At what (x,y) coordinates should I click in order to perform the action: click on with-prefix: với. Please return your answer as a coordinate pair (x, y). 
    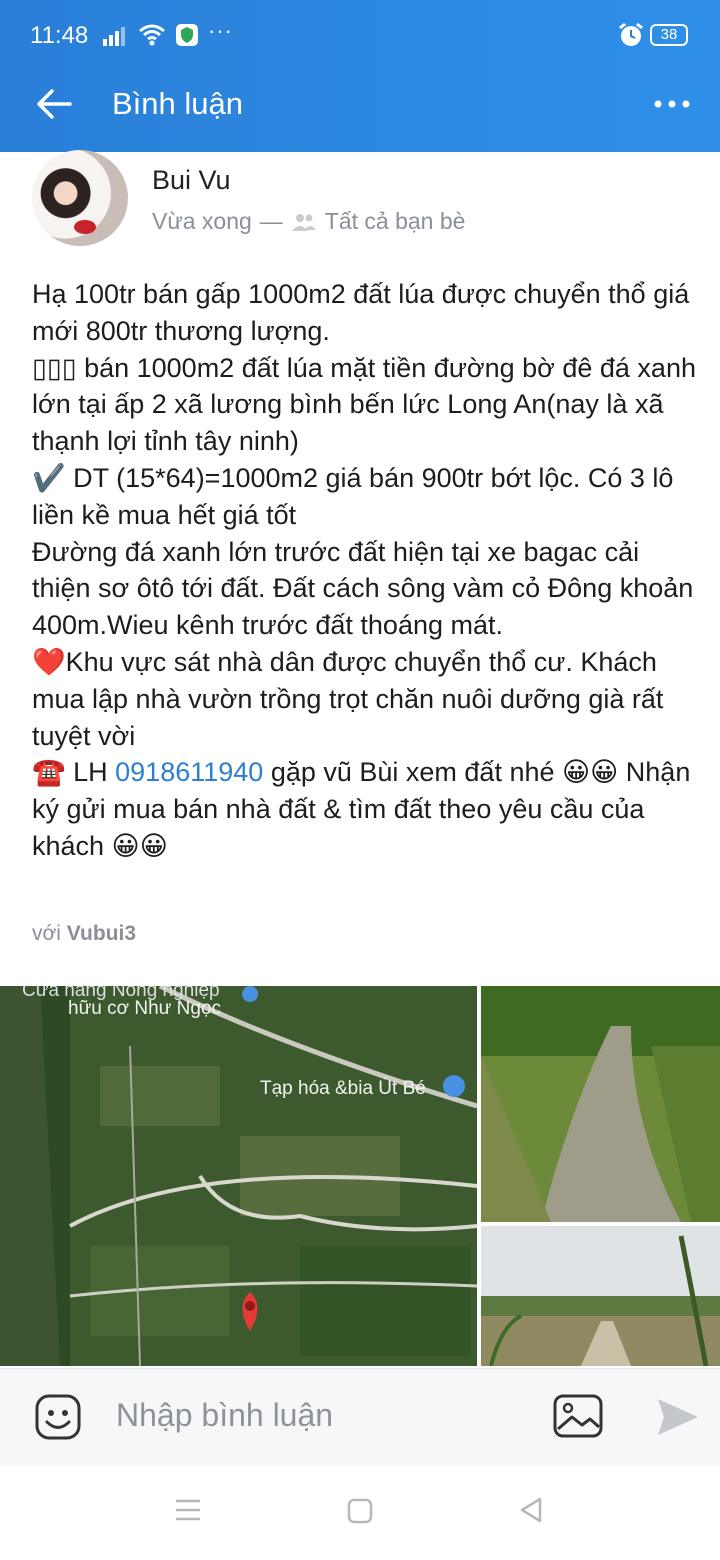
    Looking at the image, I should click on (46, 933).